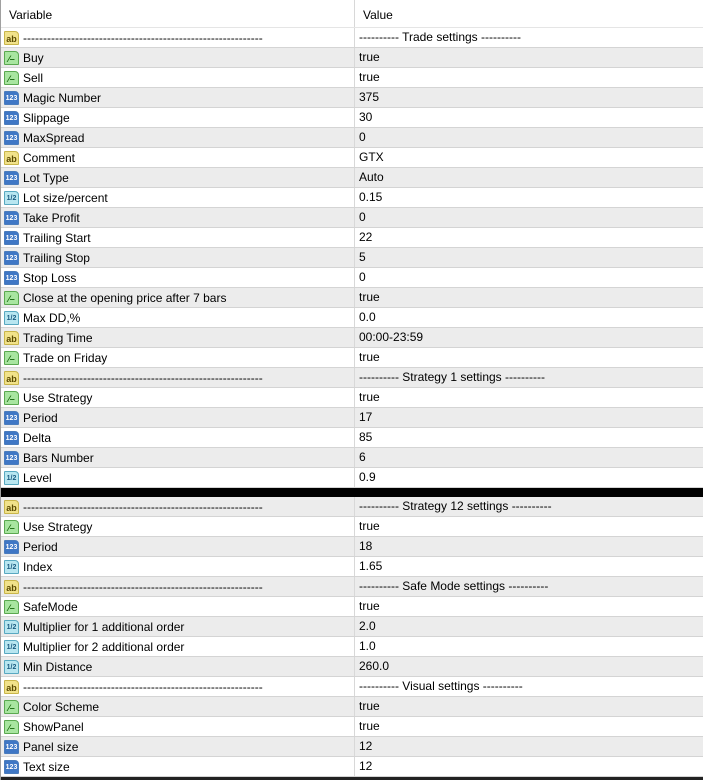 Image resolution: width=703 pixels, height=780 pixels. What do you see at coordinates (352, 78) in the screenshot?
I see `table-row: ⁄– Sell true` at bounding box center [352, 78].